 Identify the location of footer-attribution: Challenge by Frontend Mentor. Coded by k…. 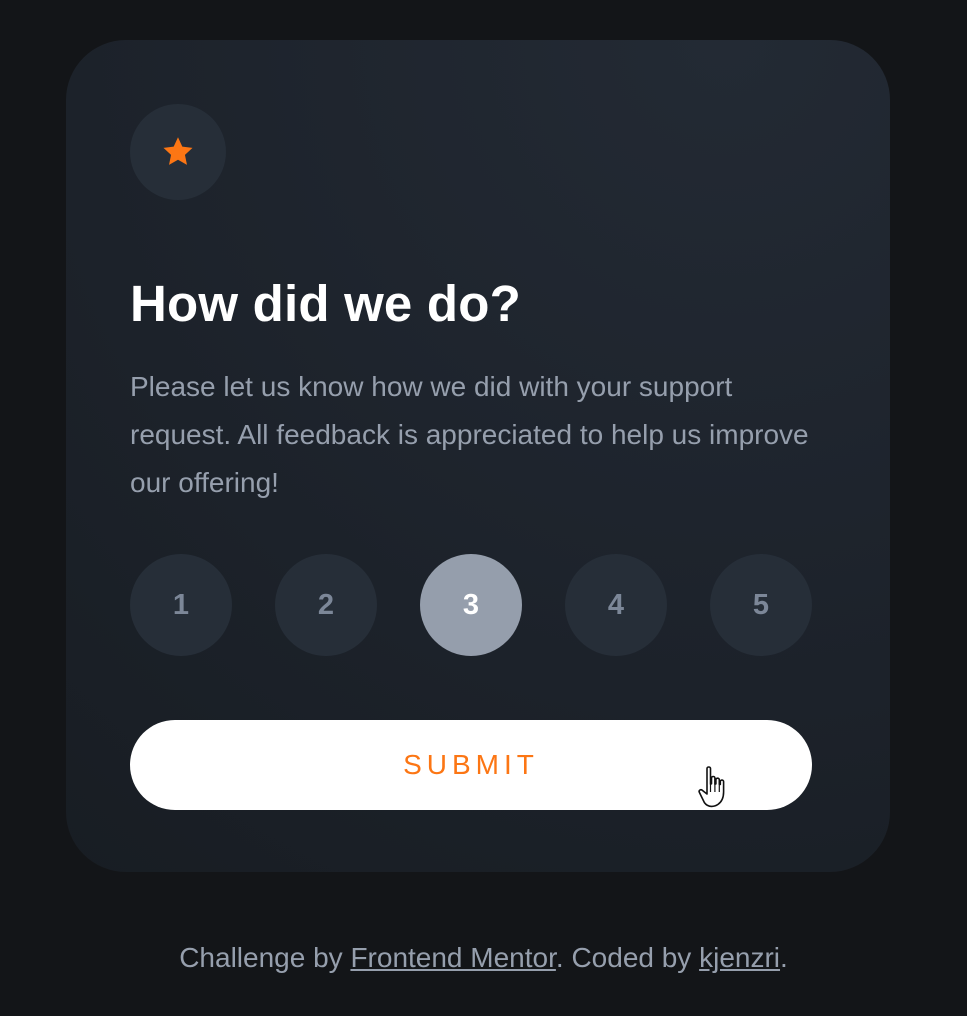
(483, 958).